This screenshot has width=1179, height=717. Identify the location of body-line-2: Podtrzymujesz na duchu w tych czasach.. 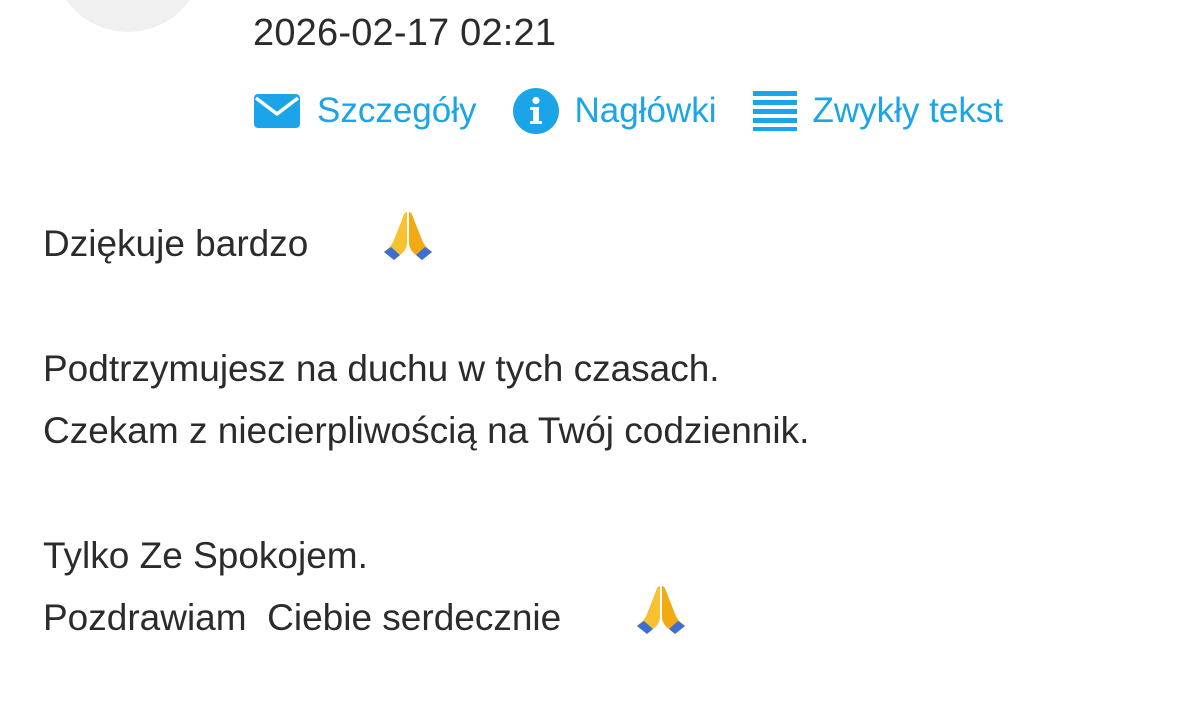
(381, 368).